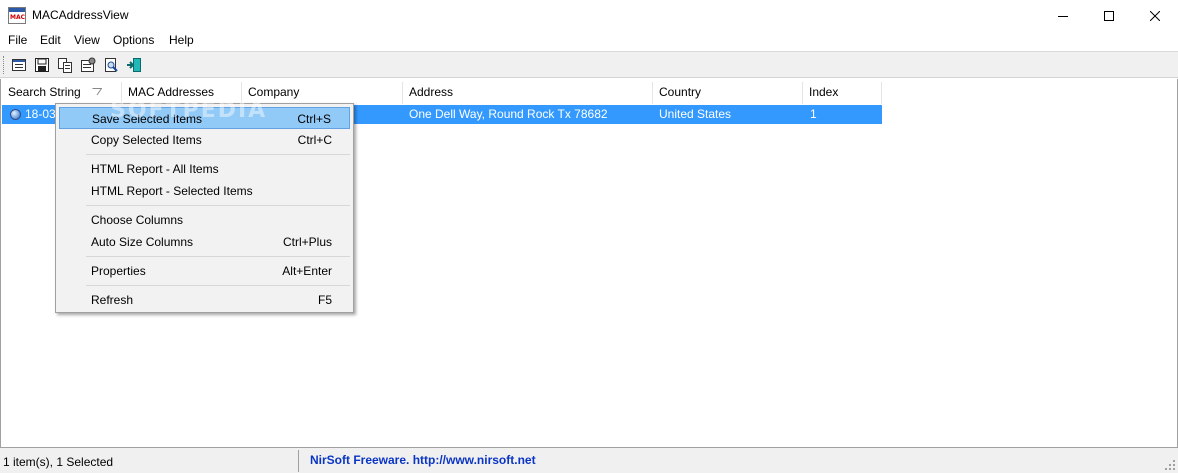 The width and height of the screenshot is (1178, 473). I want to click on close-icon, so click(1155, 15).